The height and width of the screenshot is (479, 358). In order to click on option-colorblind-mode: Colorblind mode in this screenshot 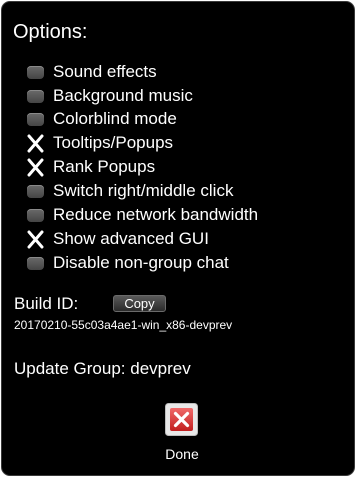, I will do `click(102, 119)`.